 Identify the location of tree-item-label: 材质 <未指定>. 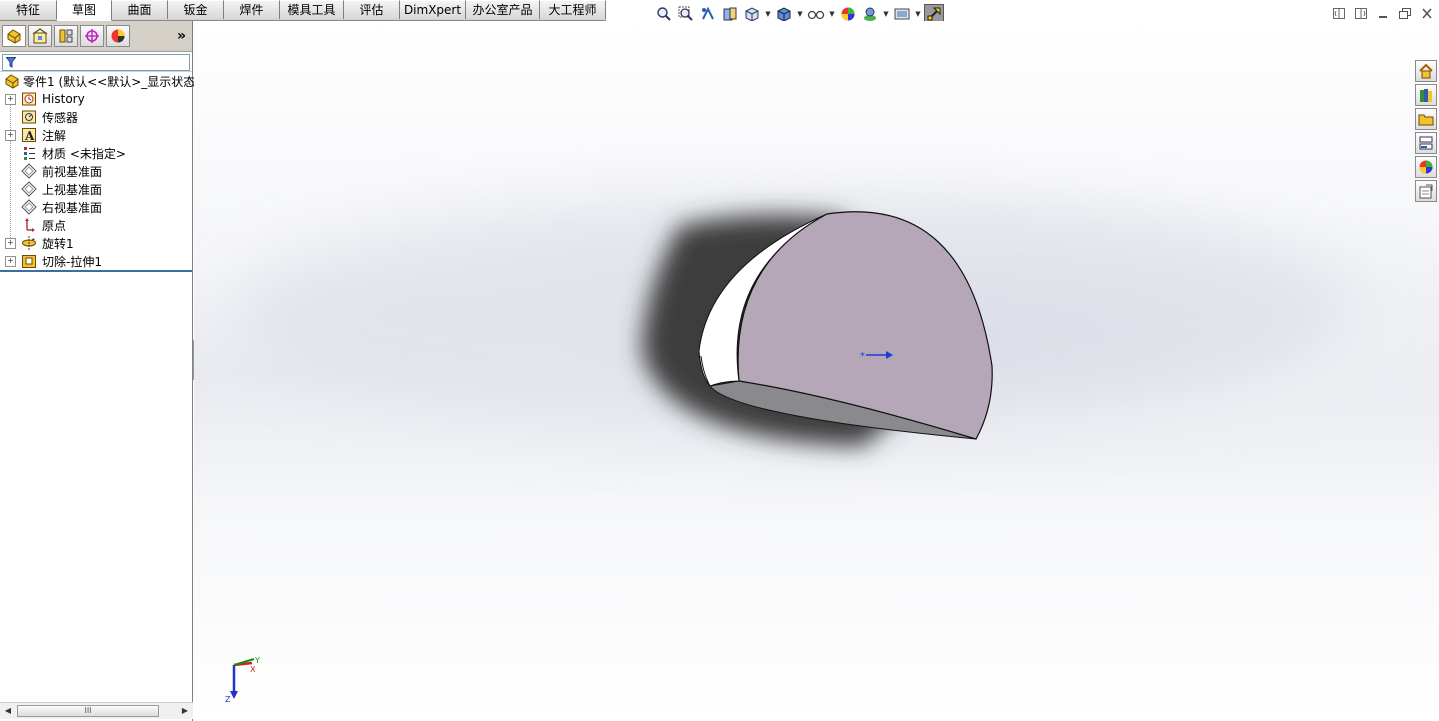
(84, 153).